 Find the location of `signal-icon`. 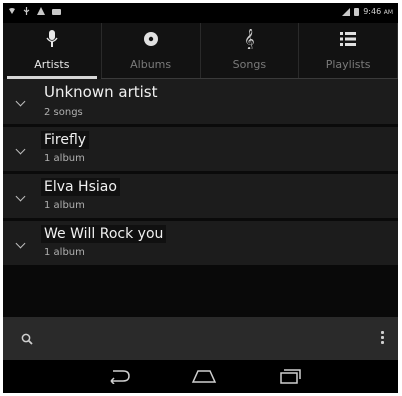

signal-icon is located at coordinates (346, 11).